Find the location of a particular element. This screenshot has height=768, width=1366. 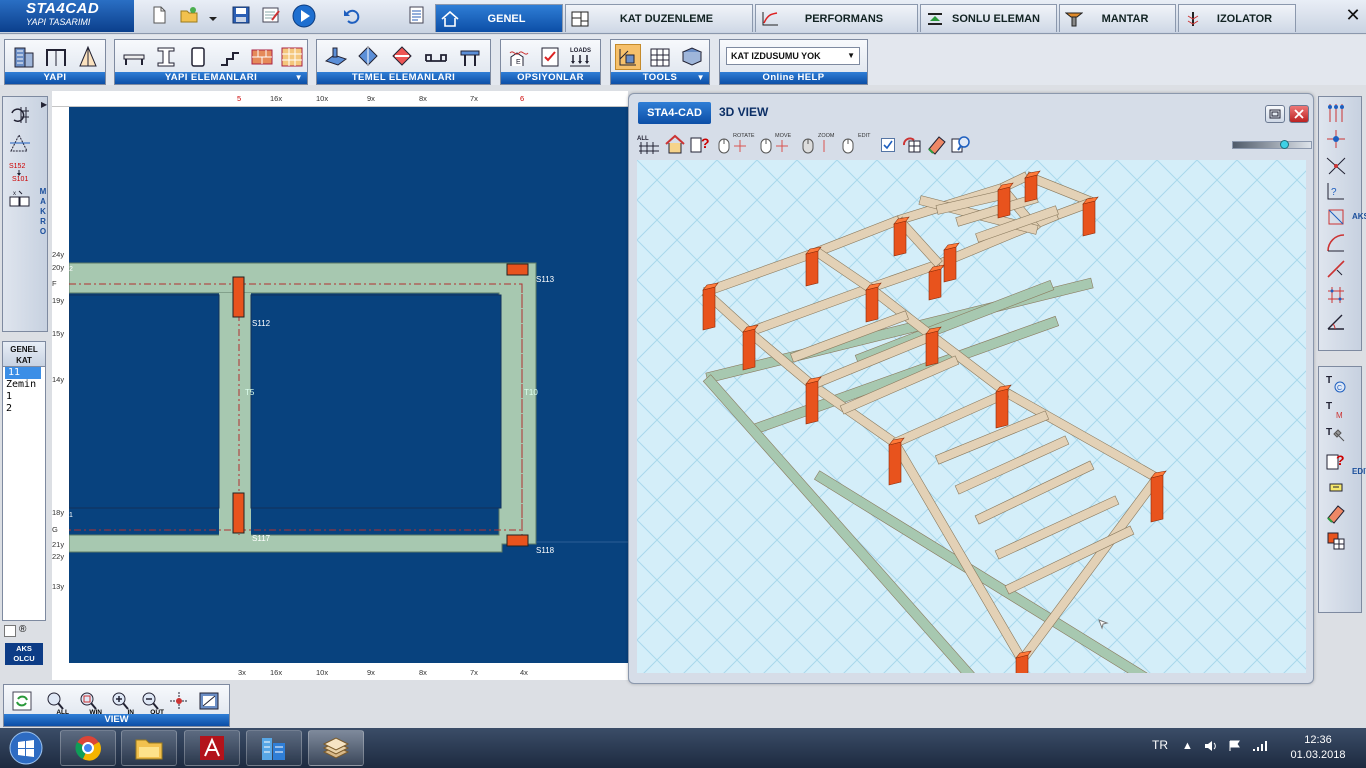

new-file-icon is located at coordinates (159, 15).